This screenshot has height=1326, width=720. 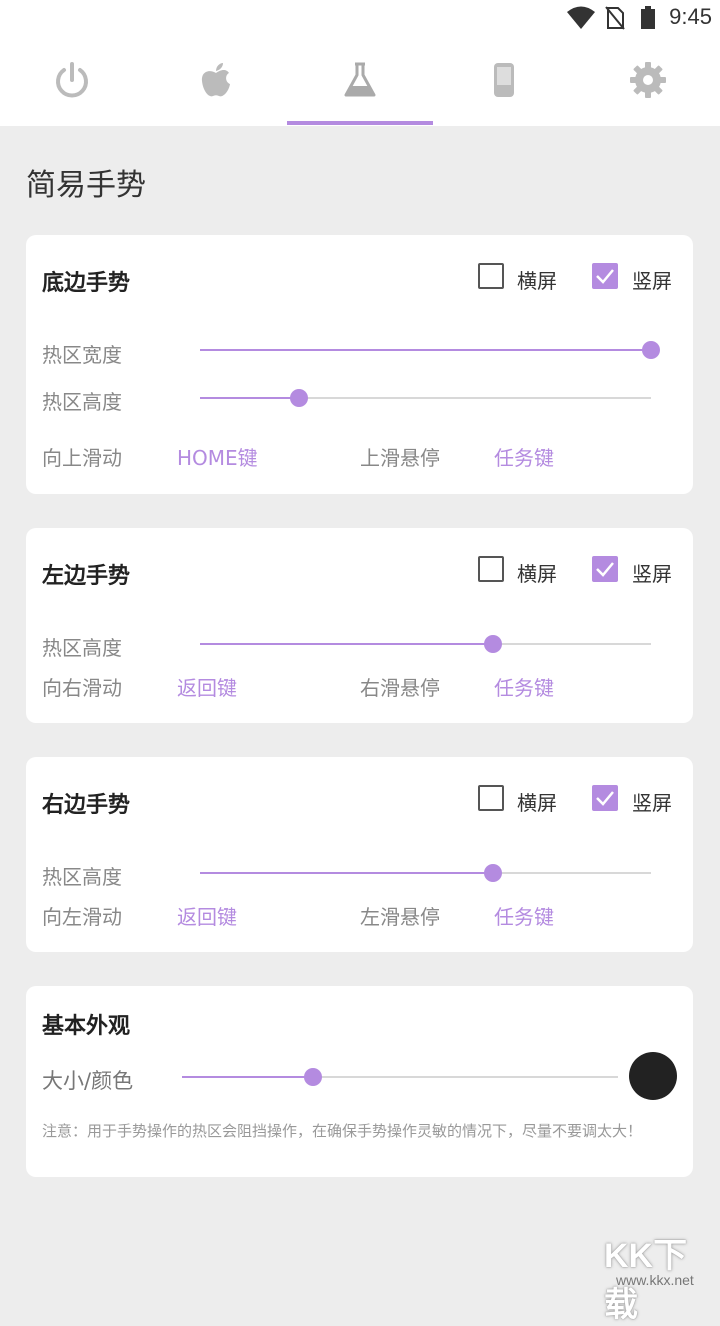 What do you see at coordinates (86, 185) in the screenshot?
I see `page-title: 简易手势` at bounding box center [86, 185].